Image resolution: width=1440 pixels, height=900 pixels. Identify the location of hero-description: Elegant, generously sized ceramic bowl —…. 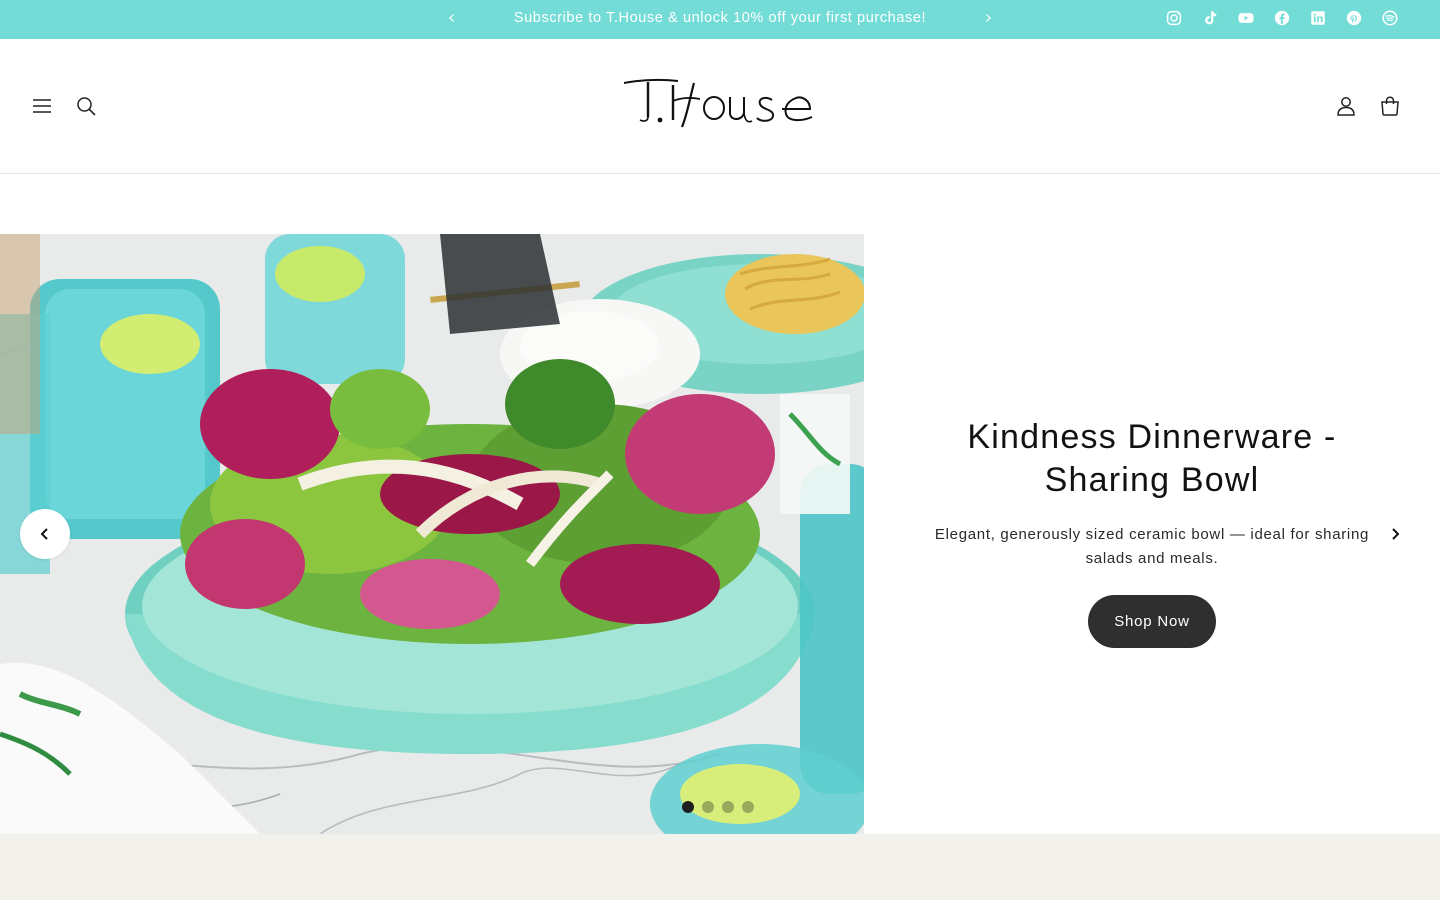
(1152, 546).